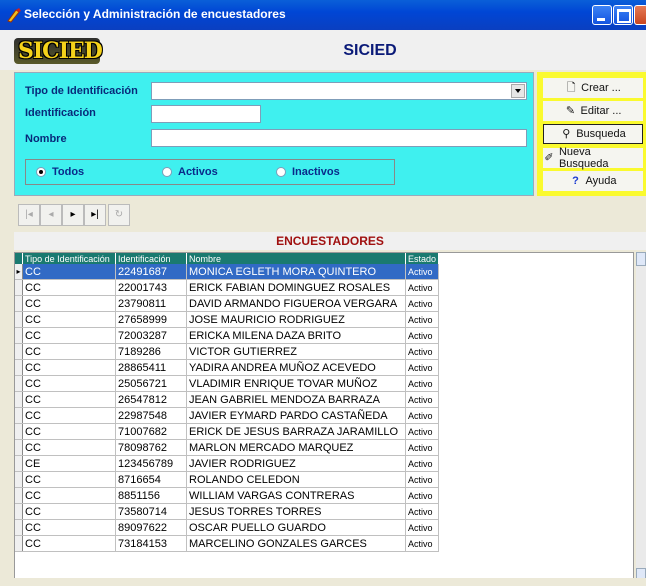 The width and height of the screenshot is (646, 586). What do you see at coordinates (623, 15) in the screenshot?
I see `maximize-button` at bounding box center [623, 15].